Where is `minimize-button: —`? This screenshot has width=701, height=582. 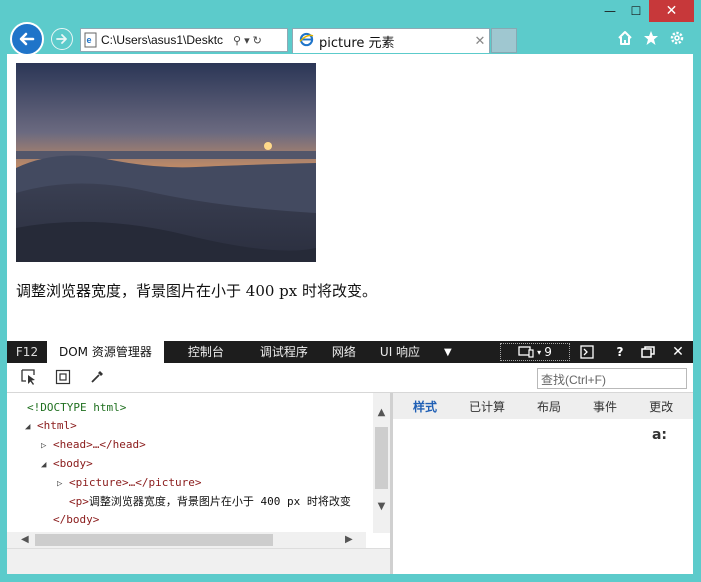
minimize-button: — is located at coordinates (610, 11).